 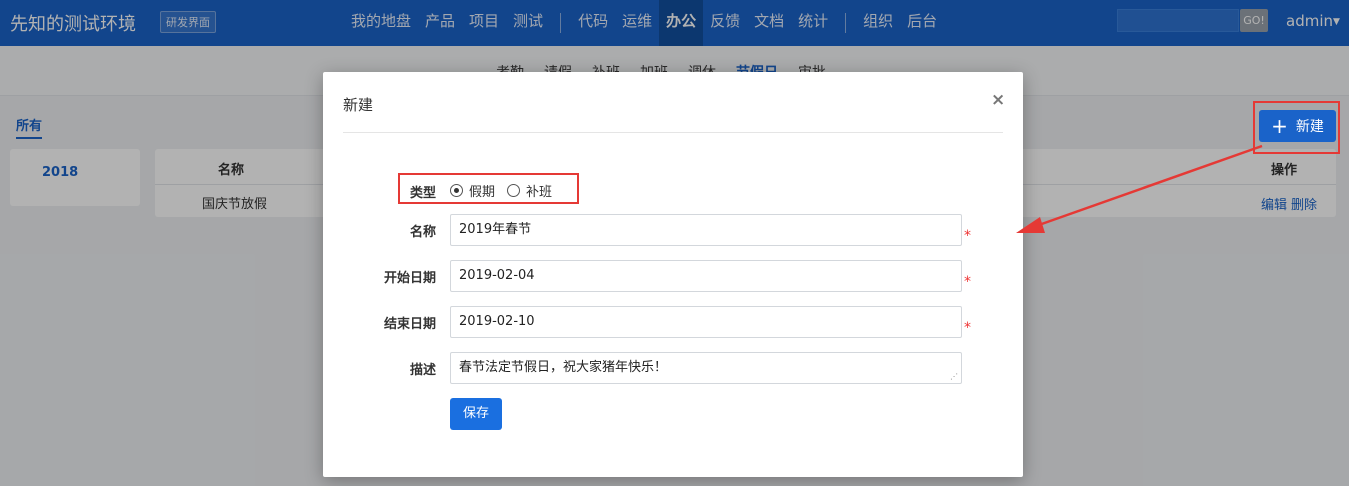 What do you see at coordinates (1139, 188) in the screenshot?
I see `annotation-arrow` at bounding box center [1139, 188].